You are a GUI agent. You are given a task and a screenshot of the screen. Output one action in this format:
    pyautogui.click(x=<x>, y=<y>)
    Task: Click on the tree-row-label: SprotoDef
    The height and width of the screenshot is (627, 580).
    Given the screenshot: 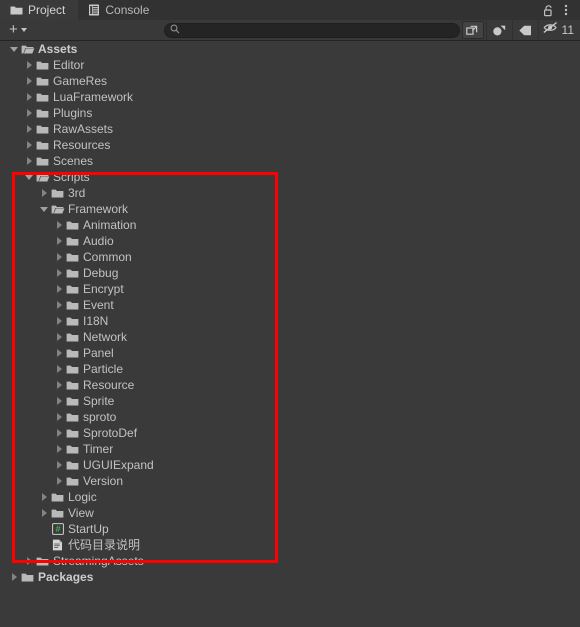 What is the action you would take?
    pyautogui.click(x=110, y=433)
    